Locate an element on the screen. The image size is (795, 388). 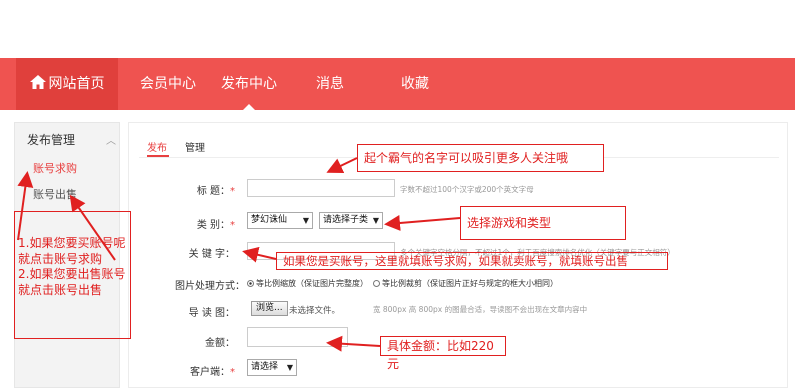
radio-crop: 等比例裁剪（保证图片正好与规定的框大小相同） is located at coordinates (465, 283).